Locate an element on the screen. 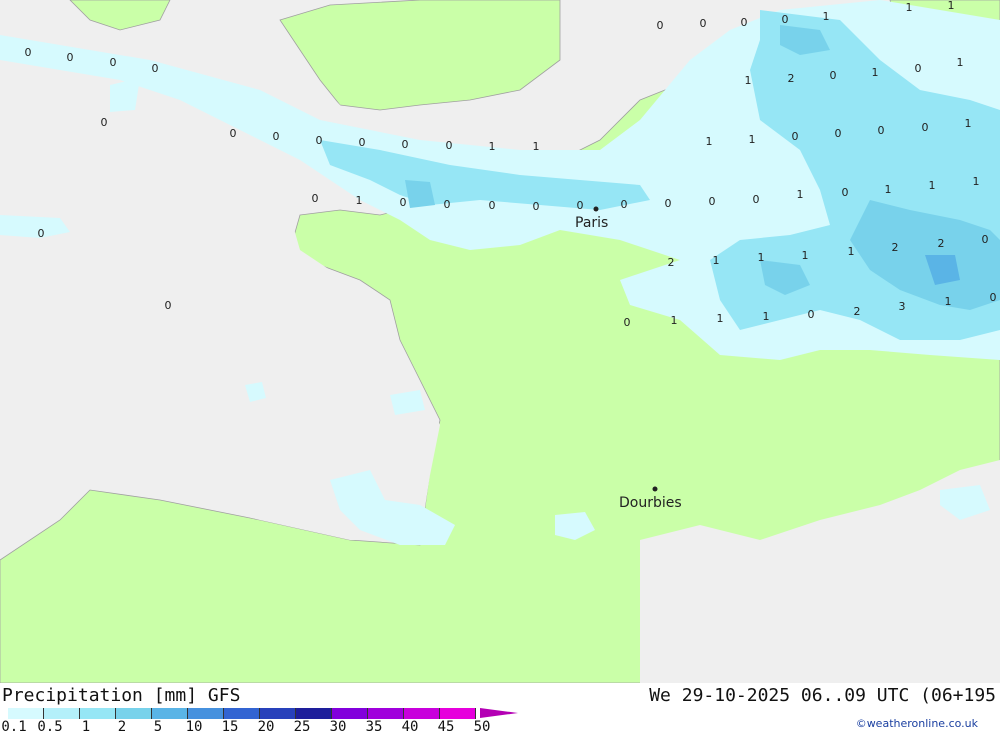 The width and height of the screenshot is (1000, 735). grid-value: 3 is located at coordinates (902, 306).